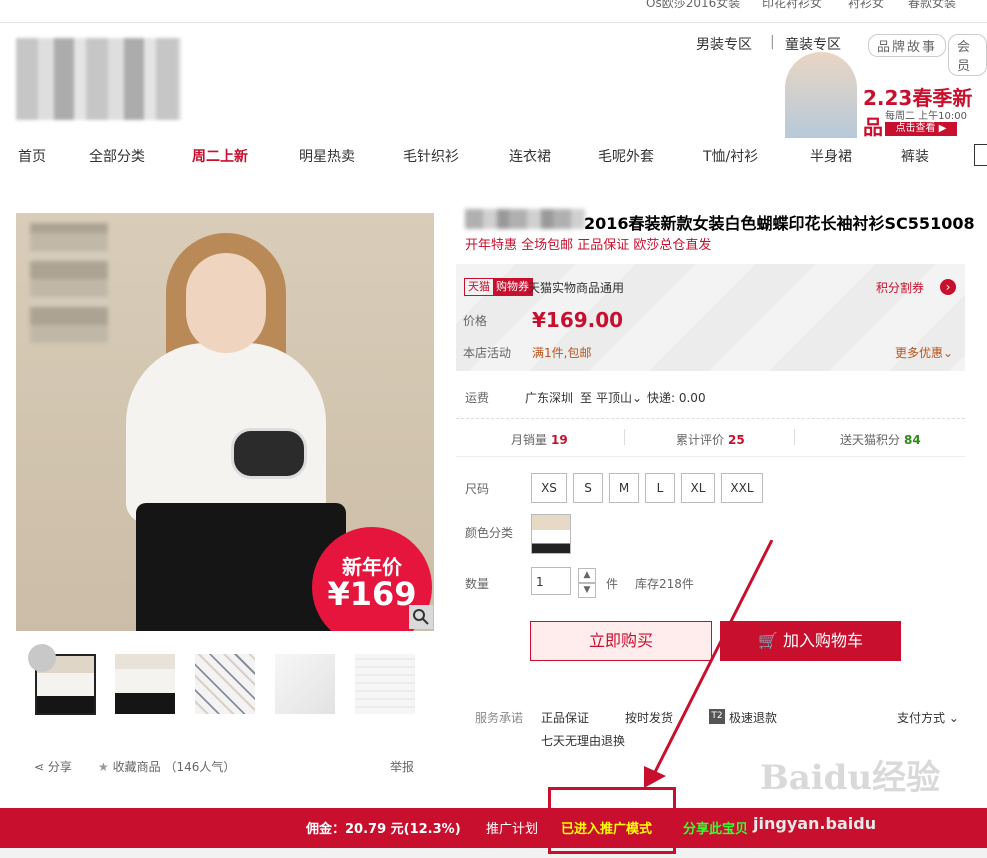  I want to click on payment-method-dropdown: 支付方式 ⌄, so click(928, 717).